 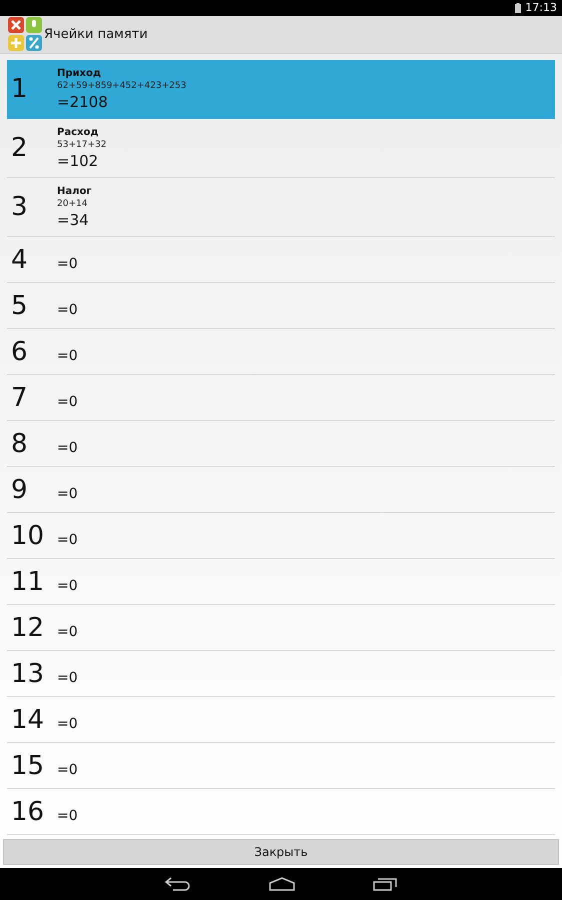 What do you see at coordinates (83, 101) in the screenshot?
I see `cell-result: =2108` at bounding box center [83, 101].